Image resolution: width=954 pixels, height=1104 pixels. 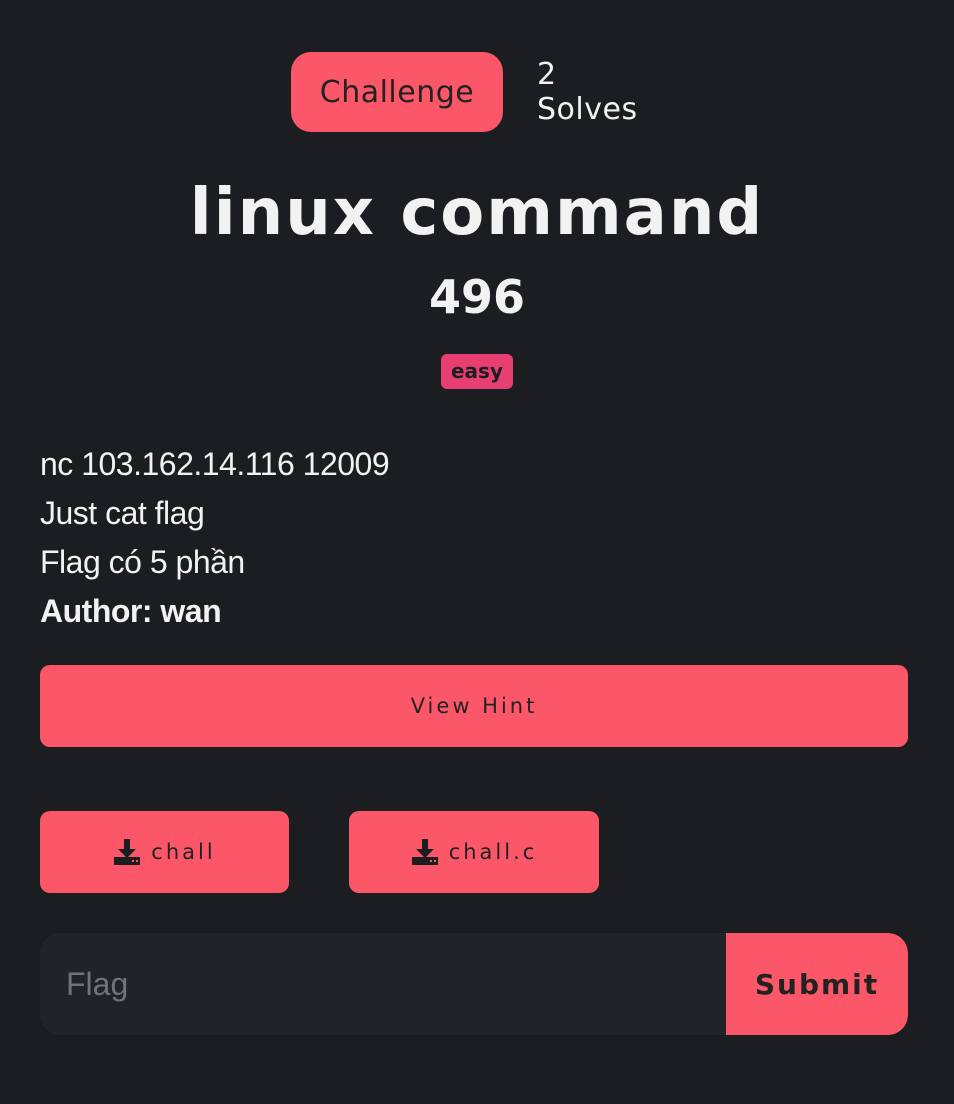 What do you see at coordinates (477, 213) in the screenshot?
I see `challenge-name: linux command` at bounding box center [477, 213].